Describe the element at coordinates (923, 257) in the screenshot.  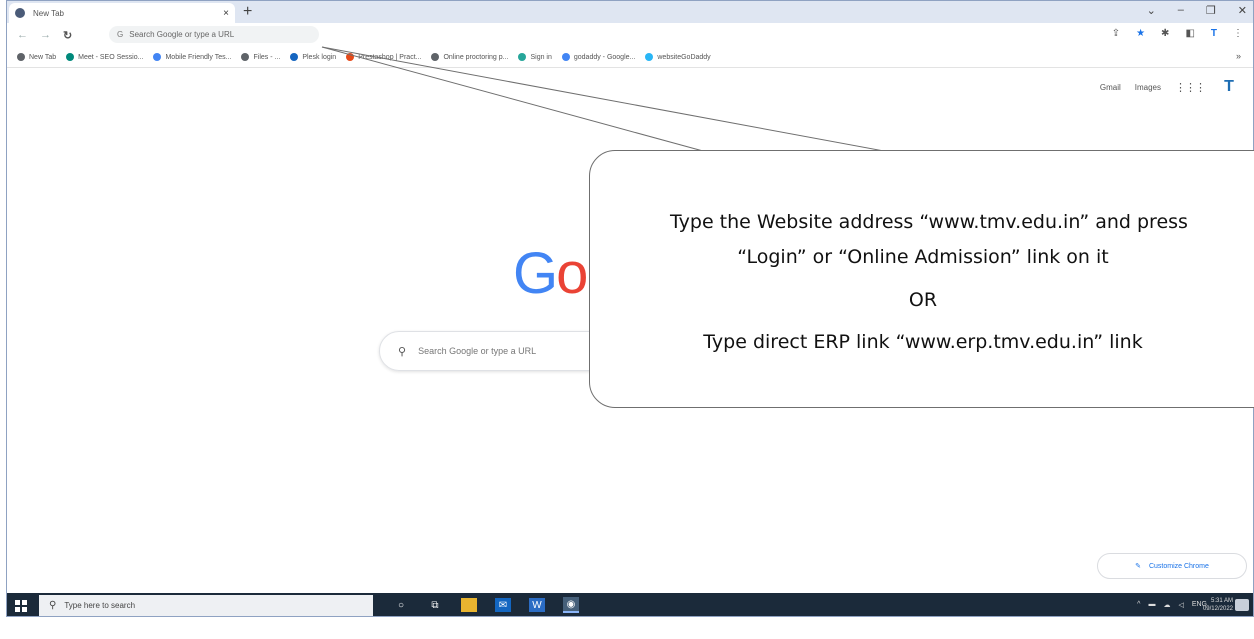
I see `callout-line-2: “Login” or “Online Admission” link on it` at that location.